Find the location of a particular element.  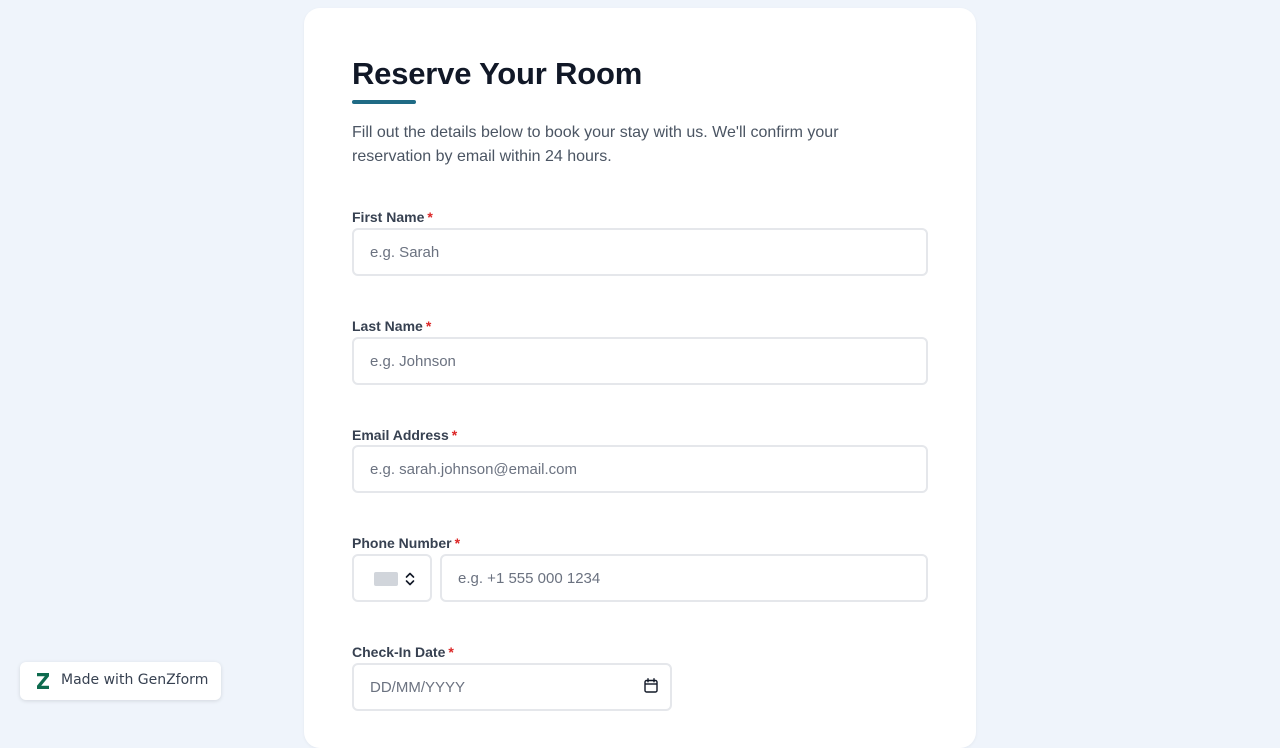

check-in-date-placeholder: DD/MM/YYYY is located at coordinates (418, 687).